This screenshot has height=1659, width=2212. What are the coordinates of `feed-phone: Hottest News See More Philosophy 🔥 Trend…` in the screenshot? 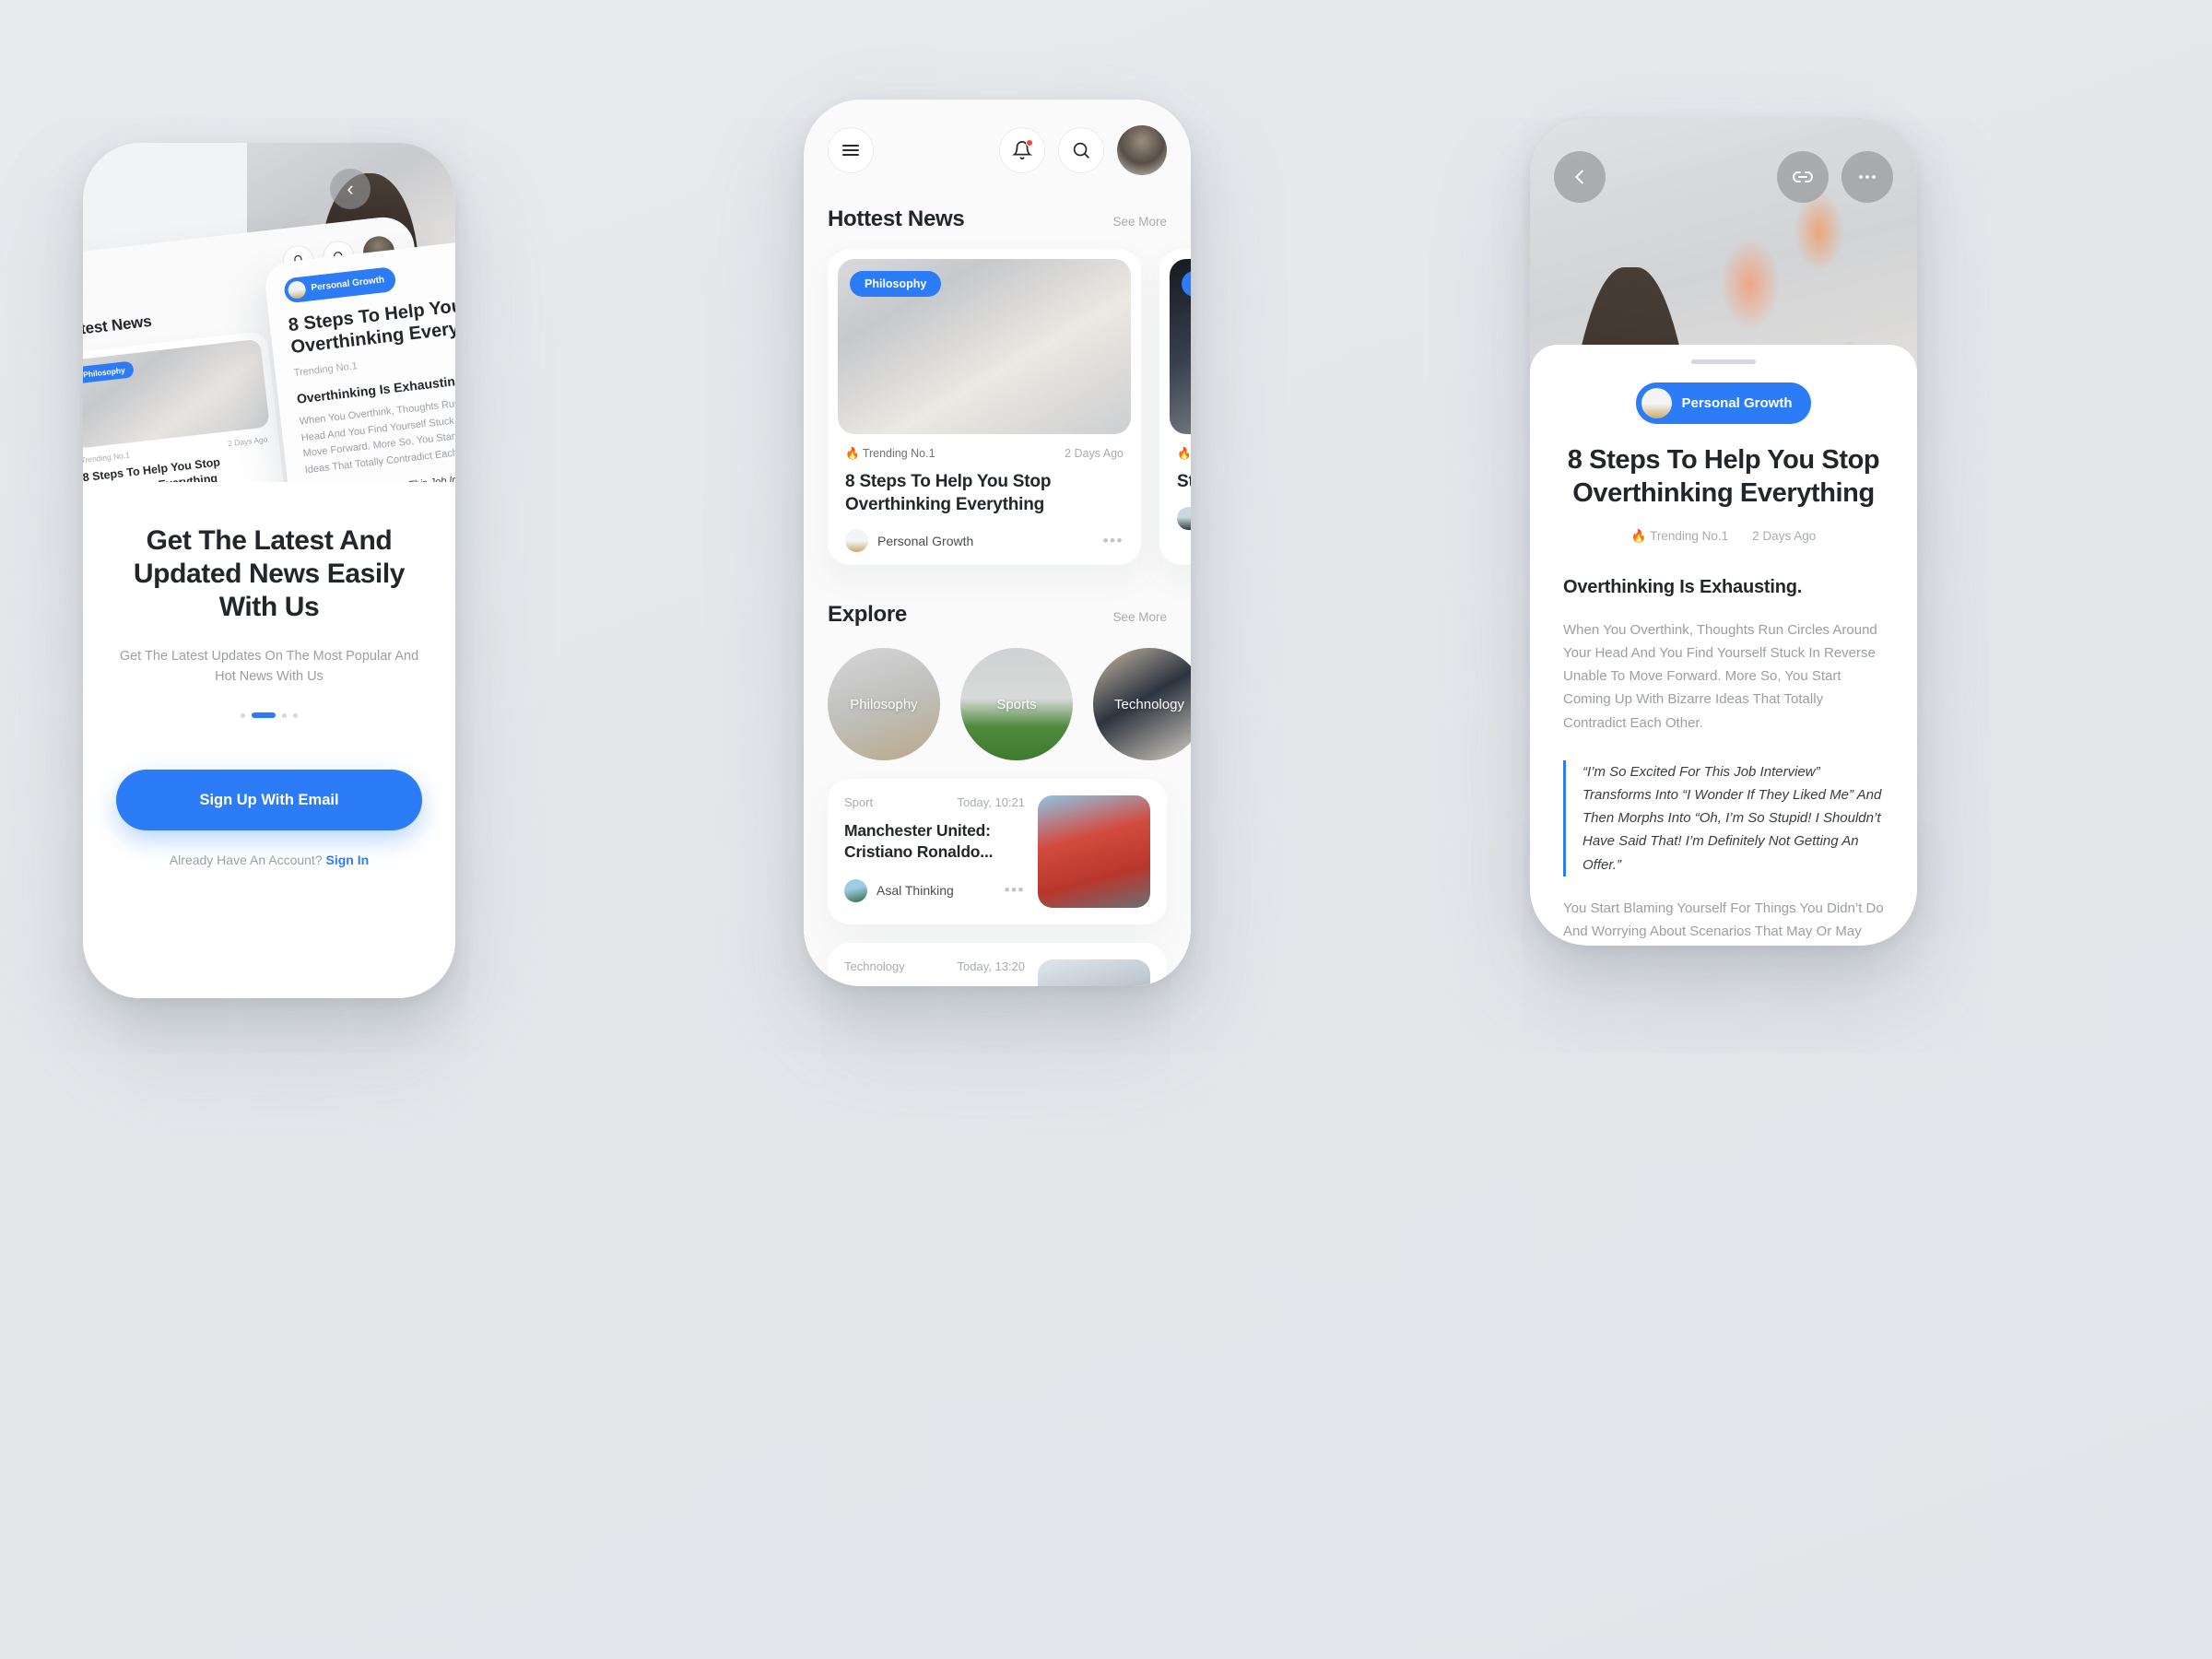 It's located at (997, 543).